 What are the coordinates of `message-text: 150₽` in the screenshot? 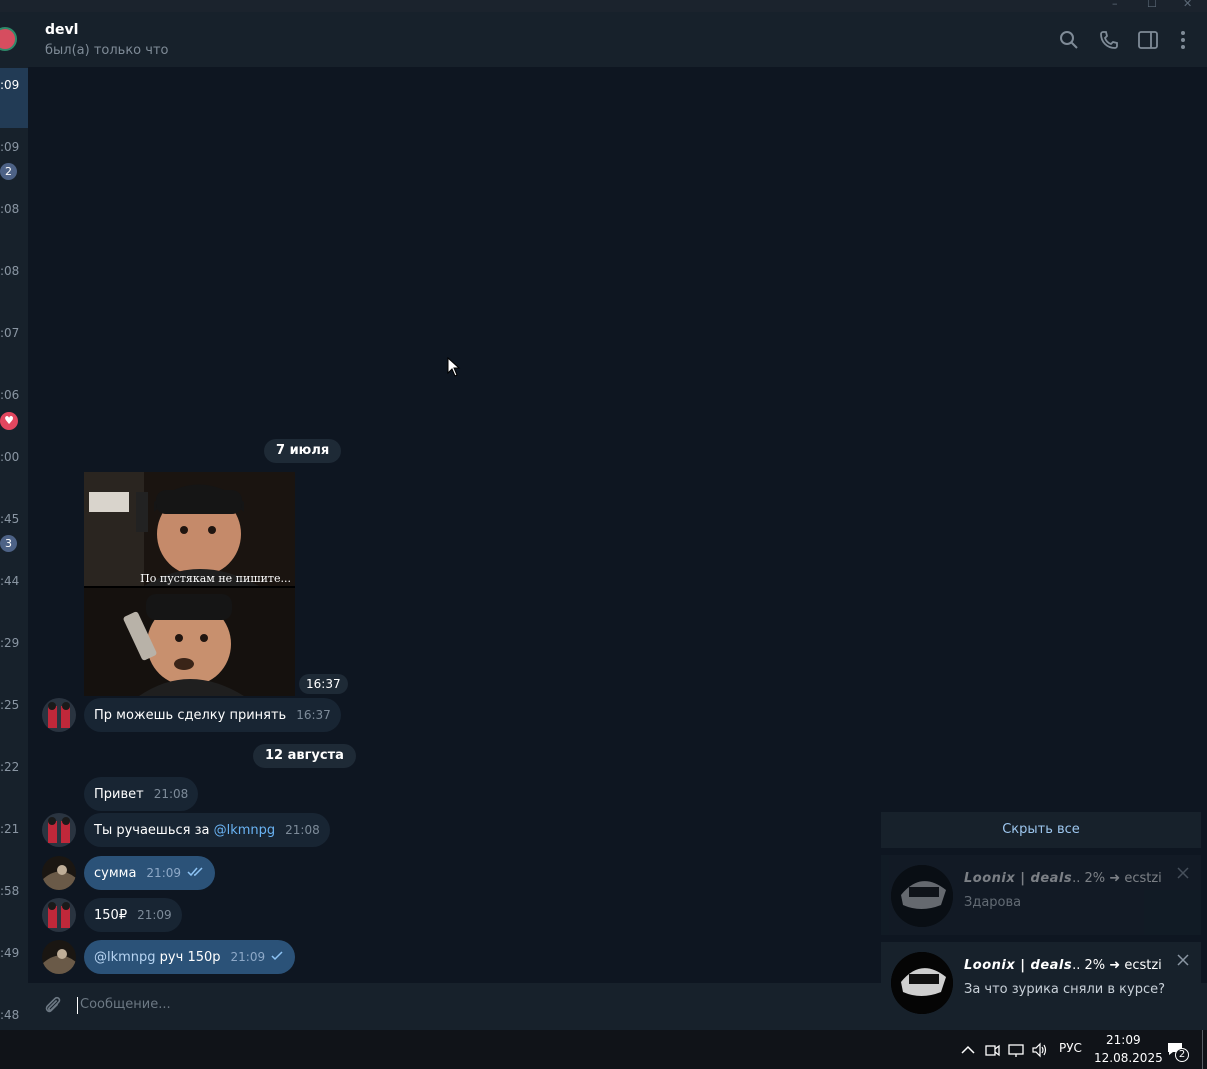 It's located at (111, 915).